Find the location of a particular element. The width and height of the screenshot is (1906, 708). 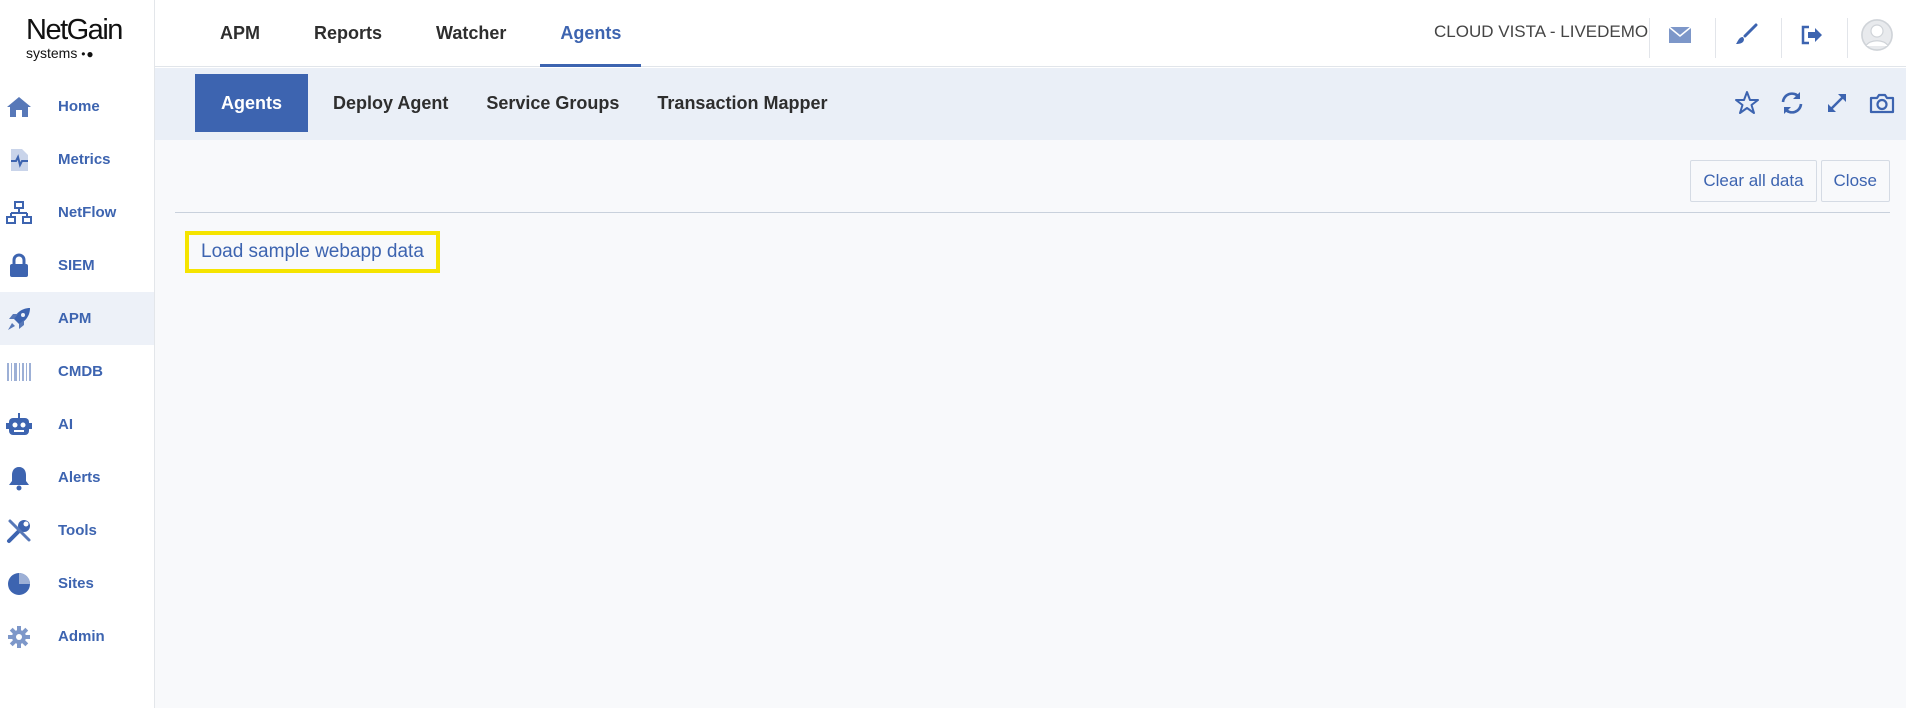

sidebar-item-netflow: NetFlow is located at coordinates (77, 212).